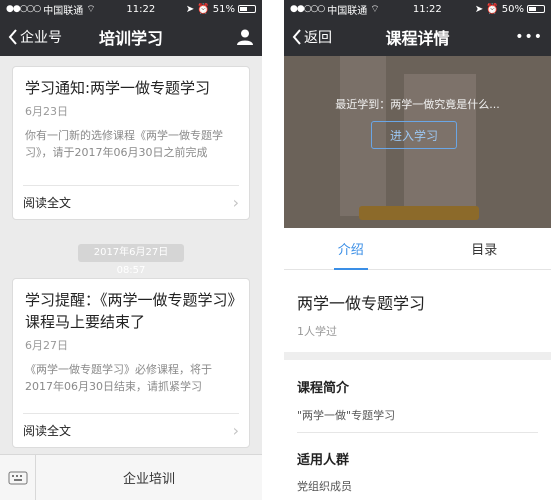 The height and width of the screenshot is (500, 551). I want to click on left-topbar: ●●○○○ 中国联通 ⌔ 11:22 ➤ ⏰ 51% 企业号 培训学习, so click(131, 28).